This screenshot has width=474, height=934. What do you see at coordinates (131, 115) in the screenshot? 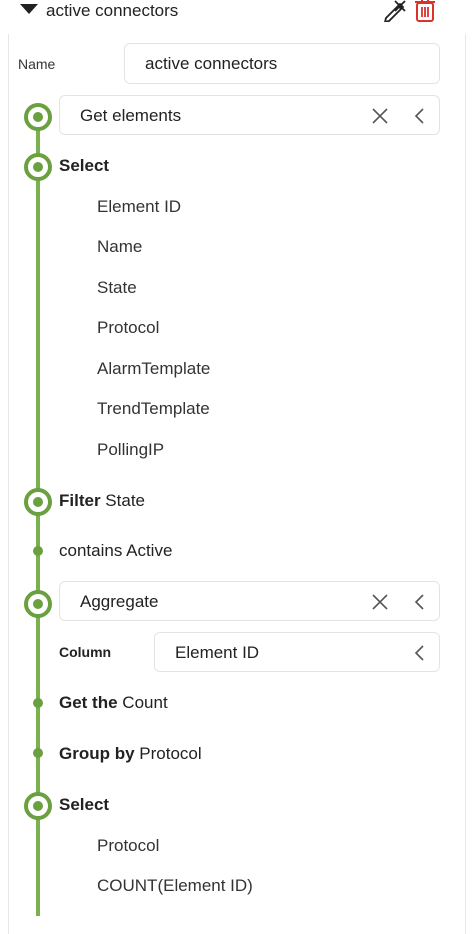
I see `get-elements-value: Get elements` at bounding box center [131, 115].